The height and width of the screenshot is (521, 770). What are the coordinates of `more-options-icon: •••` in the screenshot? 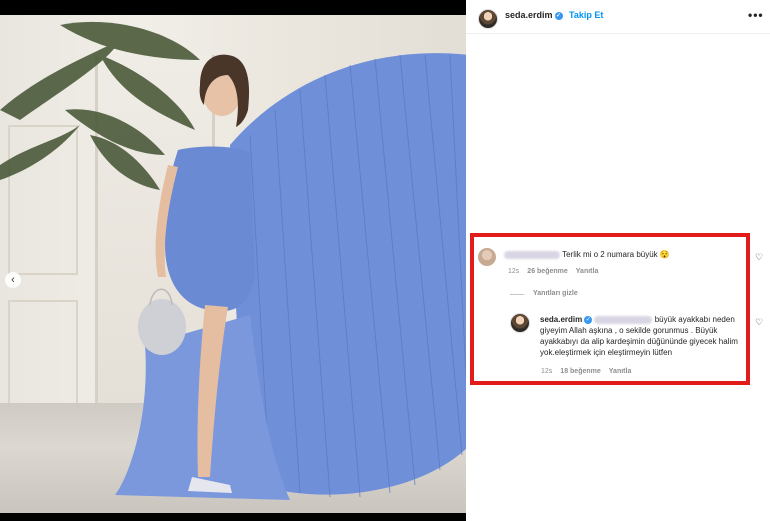 It's located at (756, 15).